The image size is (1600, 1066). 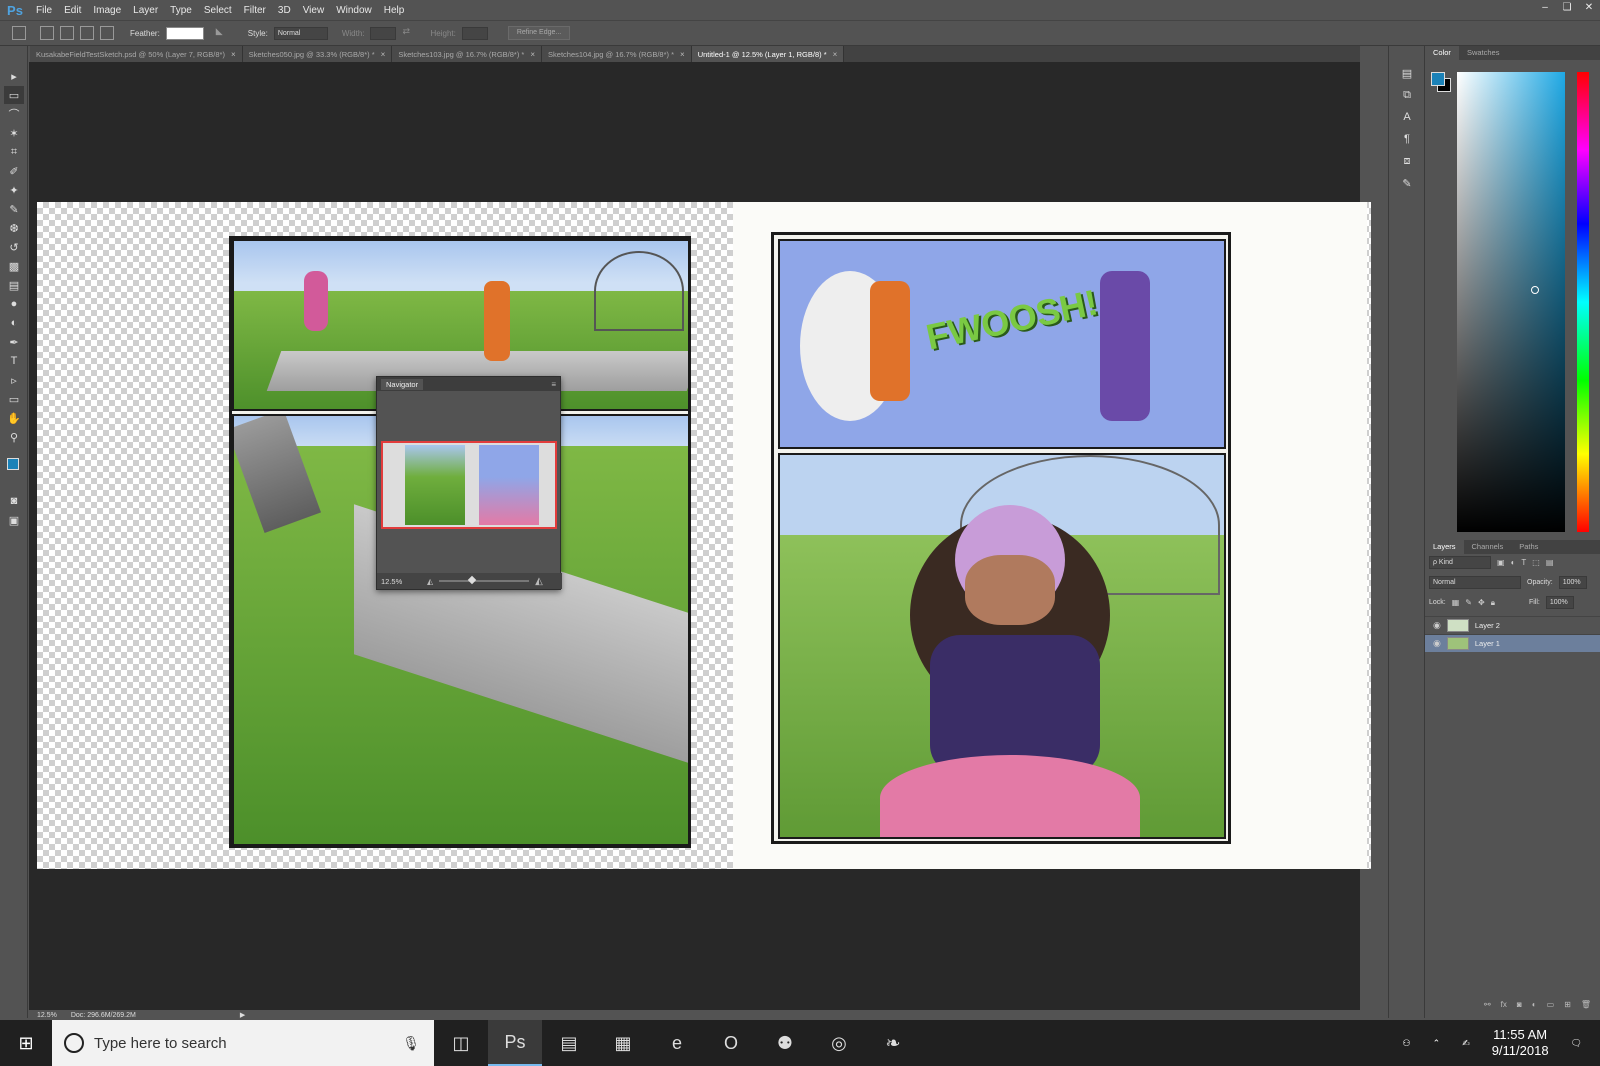 I want to click on layer-style-icon: fx, so click(x=1504, y=1004).